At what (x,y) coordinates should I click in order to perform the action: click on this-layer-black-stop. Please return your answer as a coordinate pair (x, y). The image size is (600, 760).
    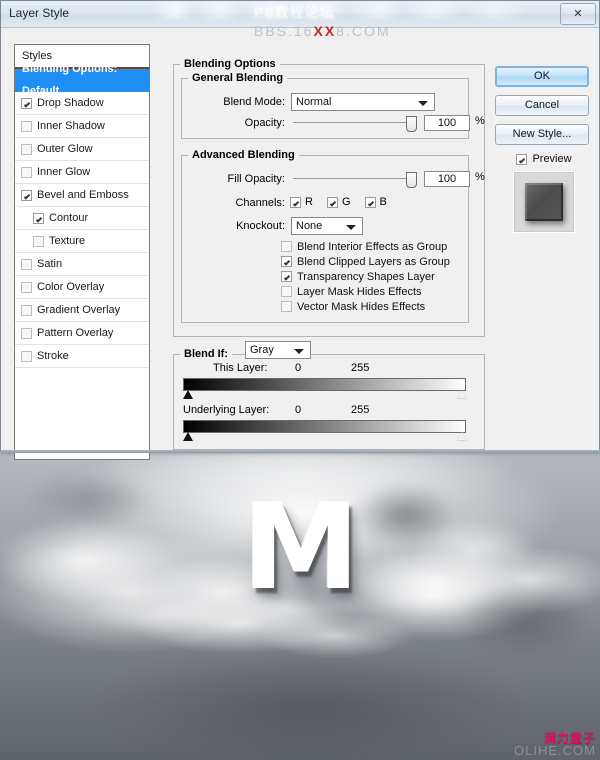
    Looking at the image, I should click on (188, 394).